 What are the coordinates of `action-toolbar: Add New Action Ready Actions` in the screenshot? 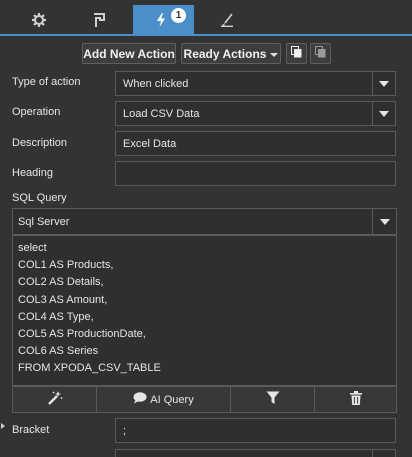 It's located at (206, 53).